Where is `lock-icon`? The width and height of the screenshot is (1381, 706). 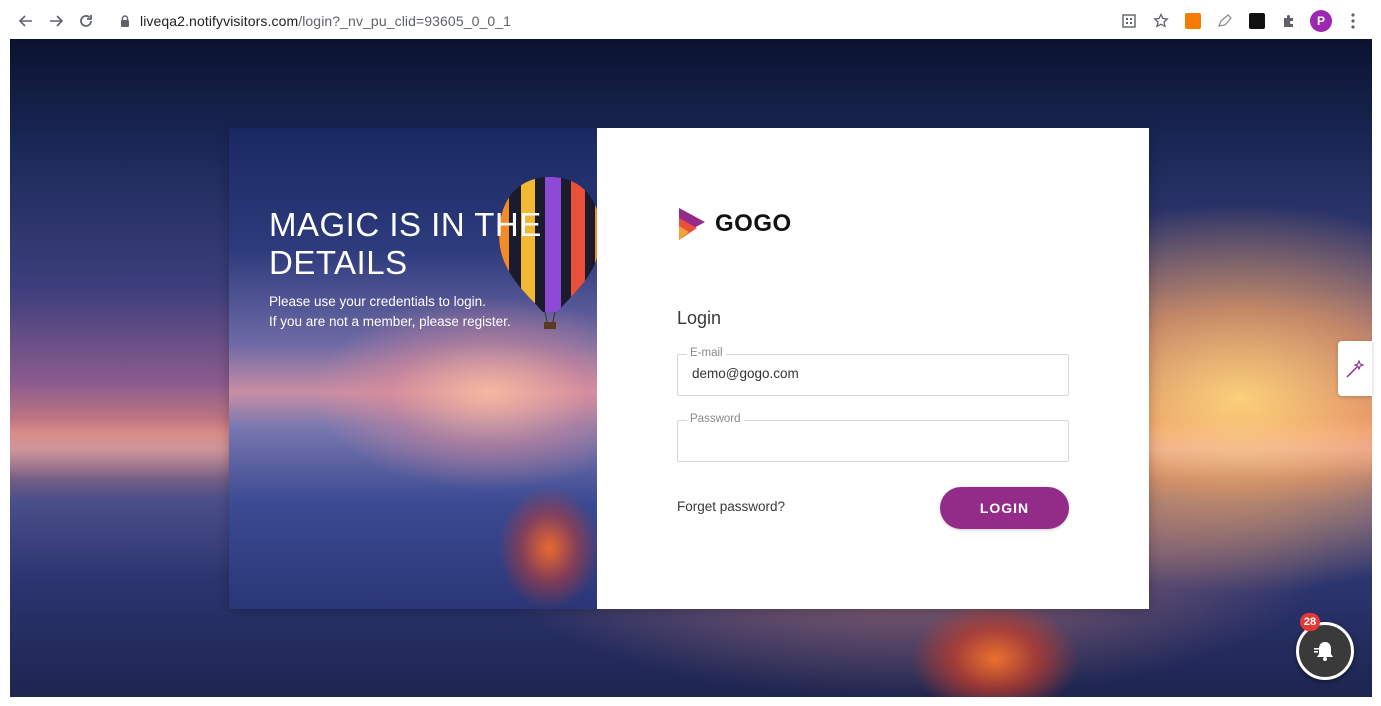 lock-icon is located at coordinates (125, 21).